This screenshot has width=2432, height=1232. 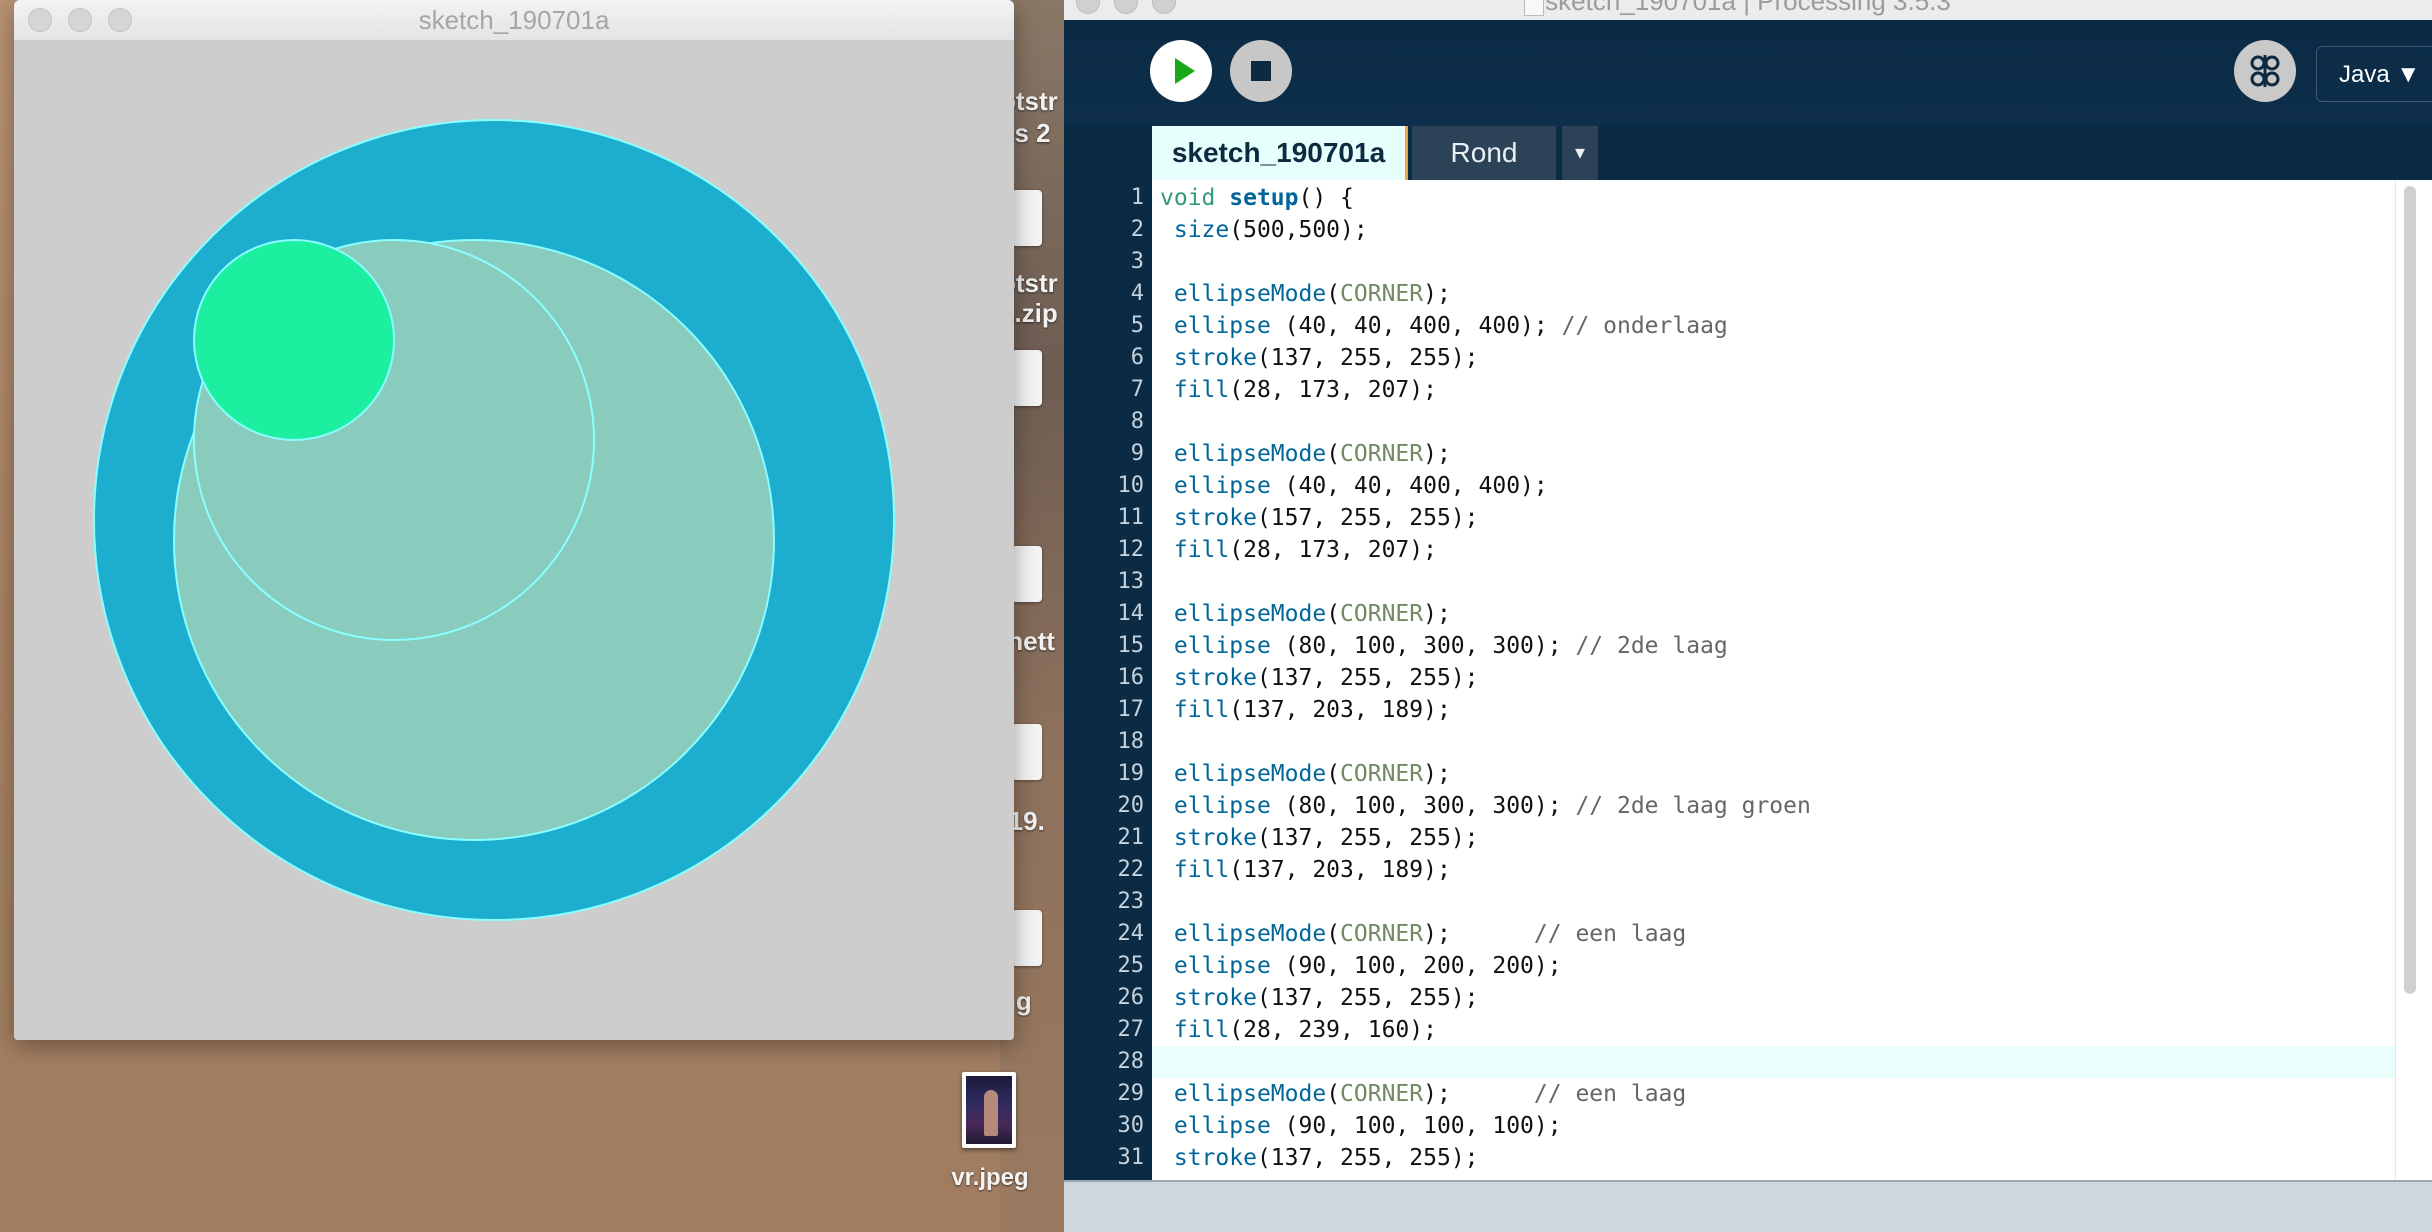 What do you see at coordinates (1131, 997) in the screenshot?
I see `line-number: 26` at bounding box center [1131, 997].